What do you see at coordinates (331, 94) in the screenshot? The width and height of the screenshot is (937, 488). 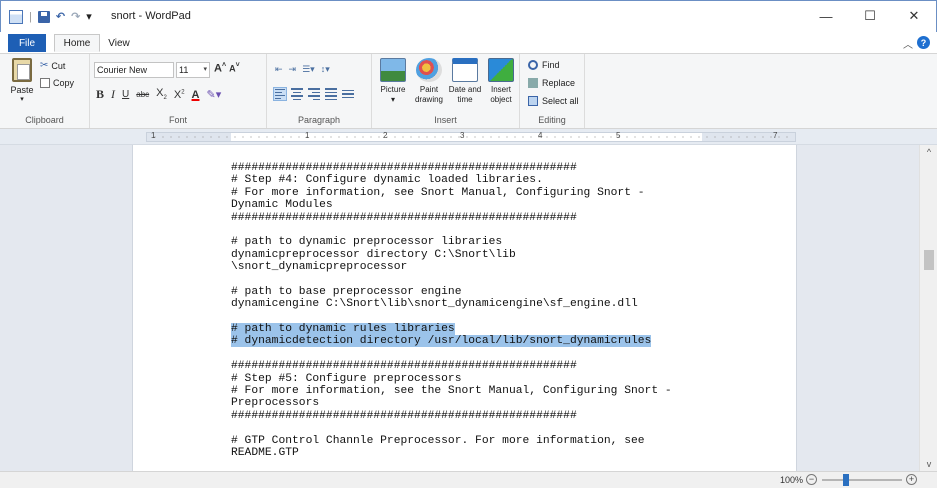 I see `justify-button` at bounding box center [331, 94].